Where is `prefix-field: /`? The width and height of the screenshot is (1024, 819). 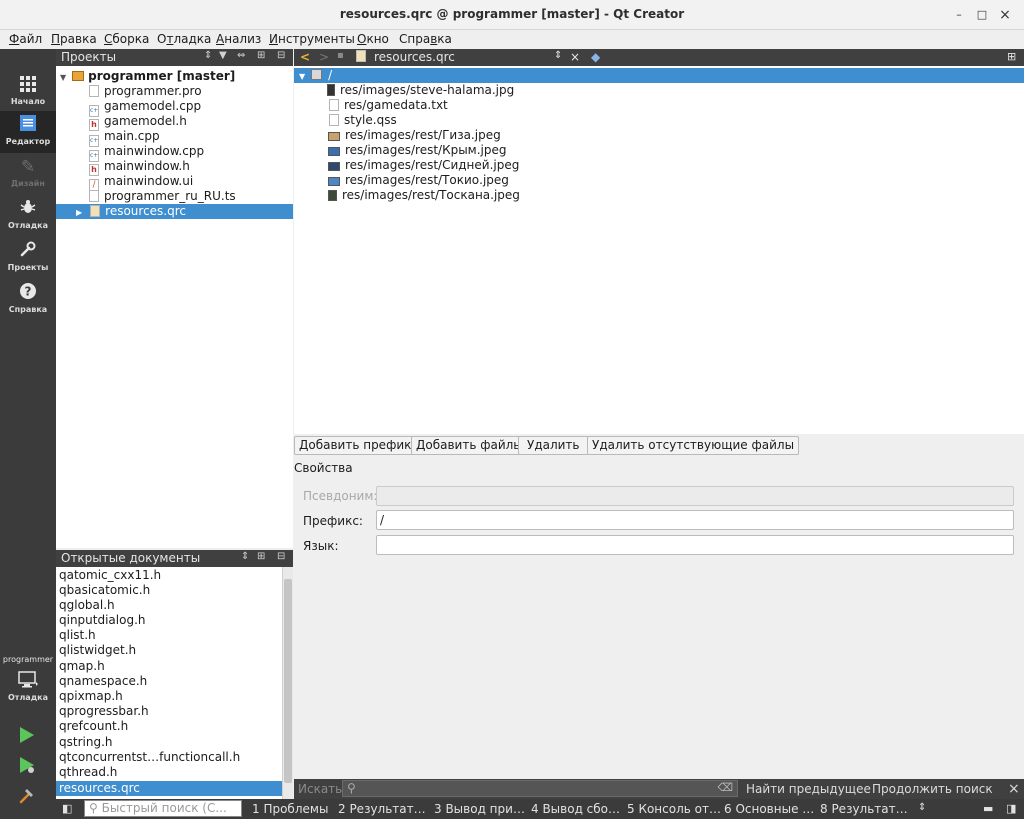 prefix-field: / is located at coordinates (695, 520).